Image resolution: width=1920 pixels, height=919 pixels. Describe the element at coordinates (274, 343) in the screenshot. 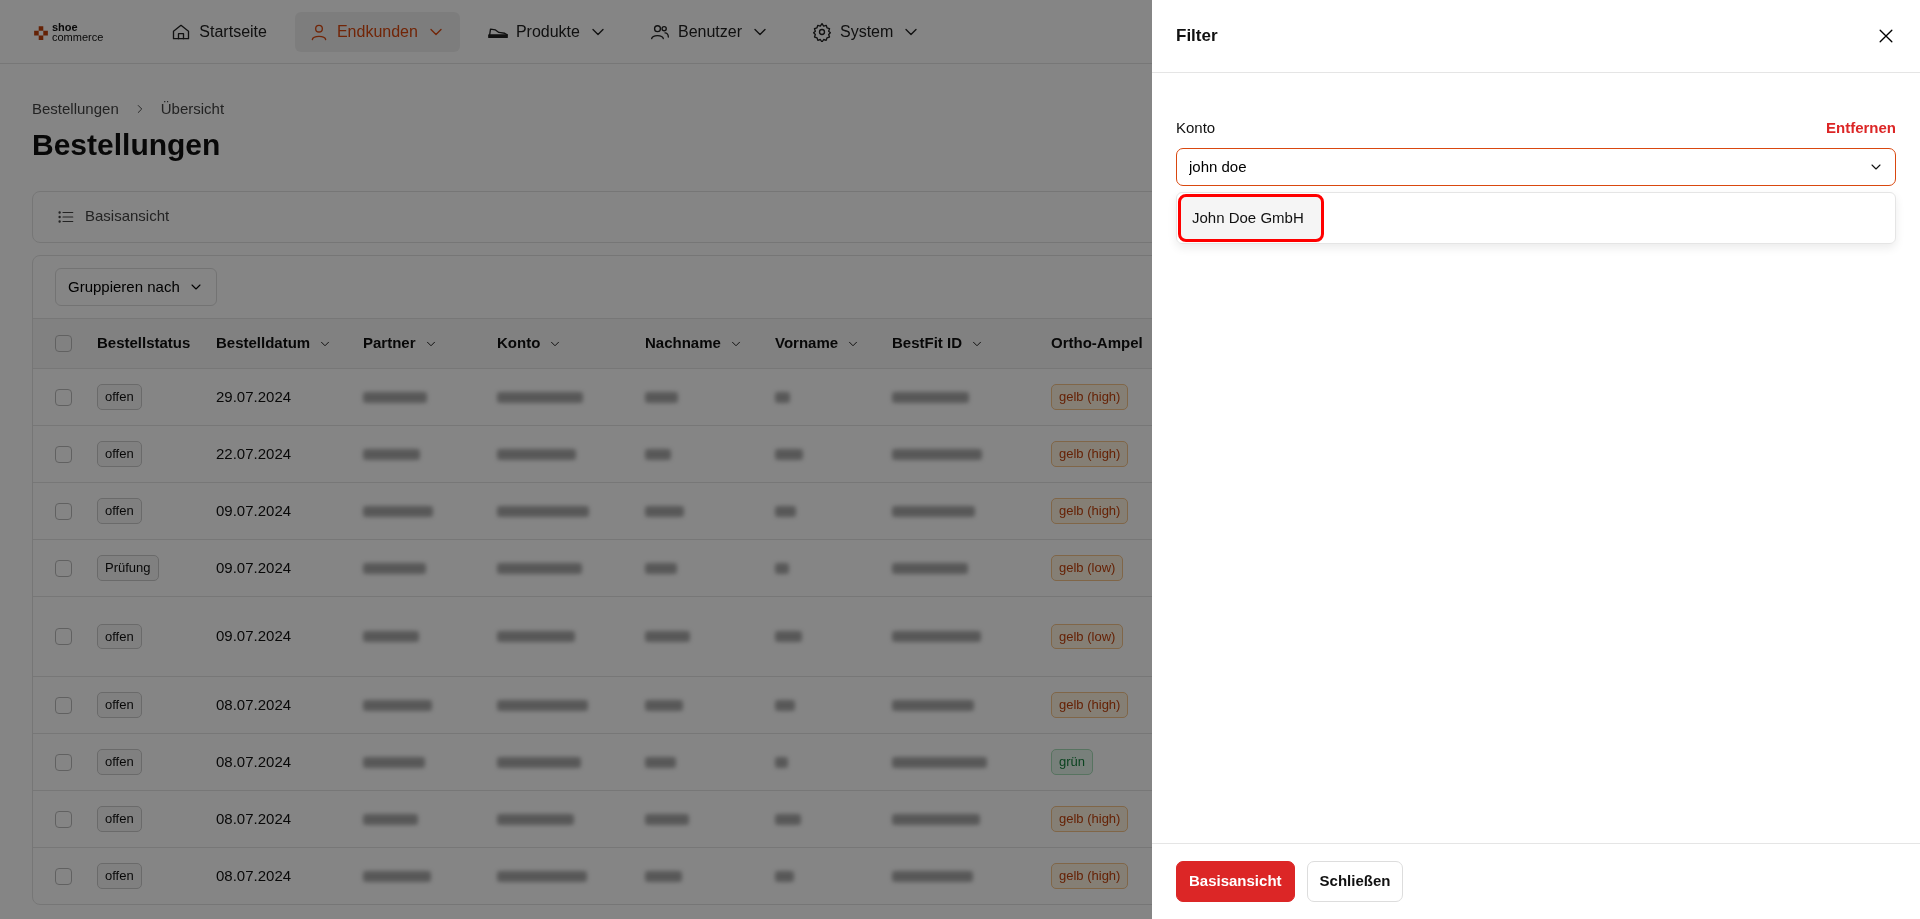

I see `column-header: Bestelldatum` at that location.